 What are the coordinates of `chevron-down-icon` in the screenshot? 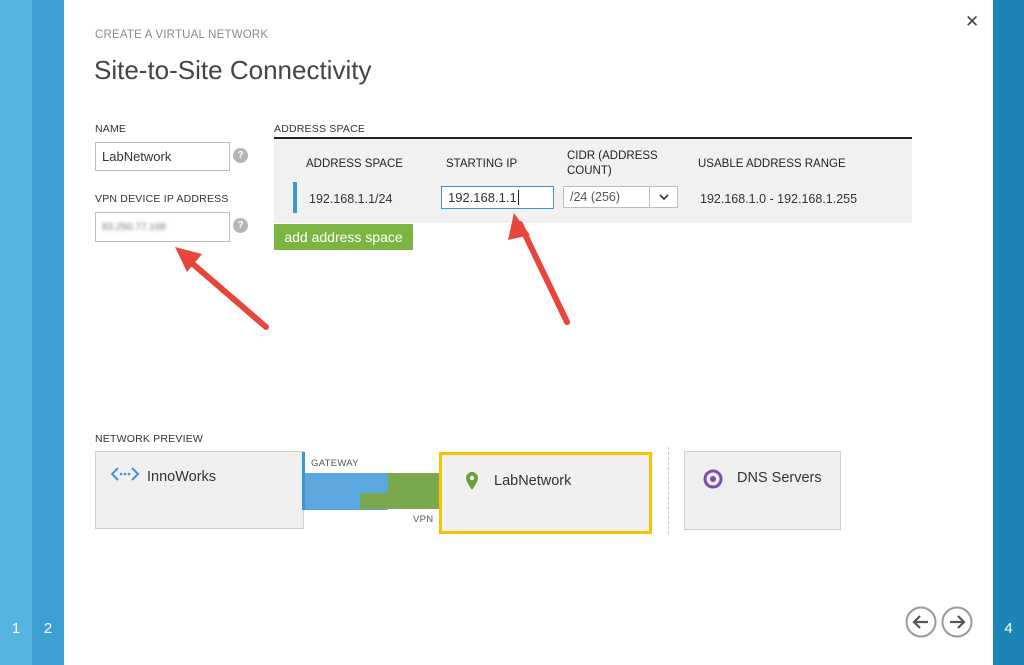 It's located at (663, 197).